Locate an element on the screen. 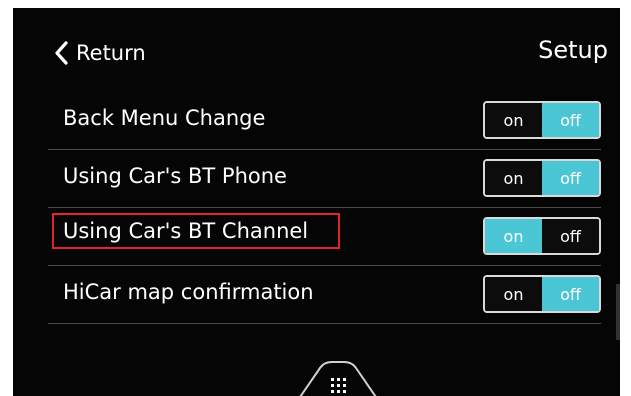 The width and height of the screenshot is (631, 396). return-label: Return is located at coordinates (111, 53).